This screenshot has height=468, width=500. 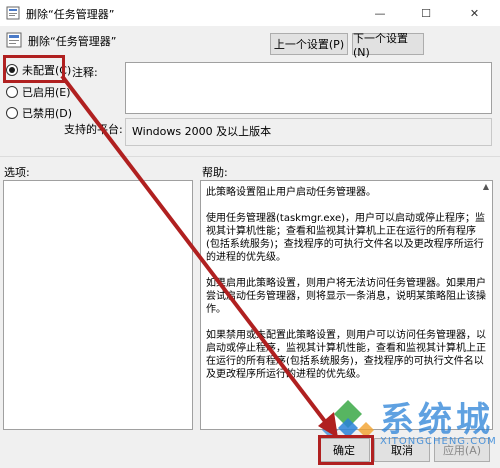 What do you see at coordinates (250, 156) in the screenshot?
I see `divider` at bounding box center [250, 156].